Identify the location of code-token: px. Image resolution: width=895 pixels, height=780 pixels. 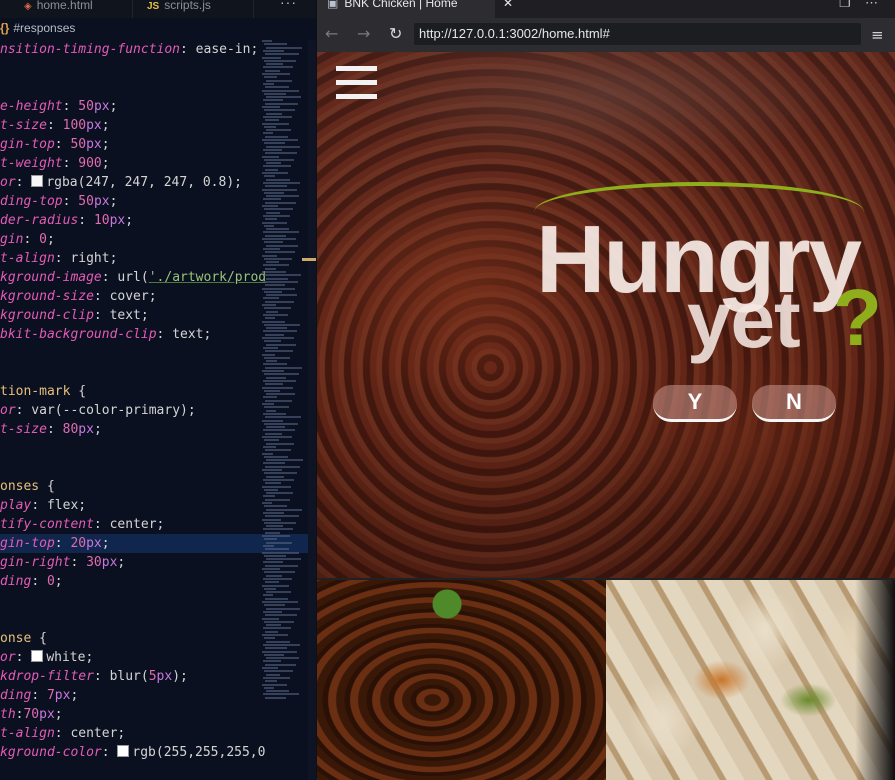
(117, 220).